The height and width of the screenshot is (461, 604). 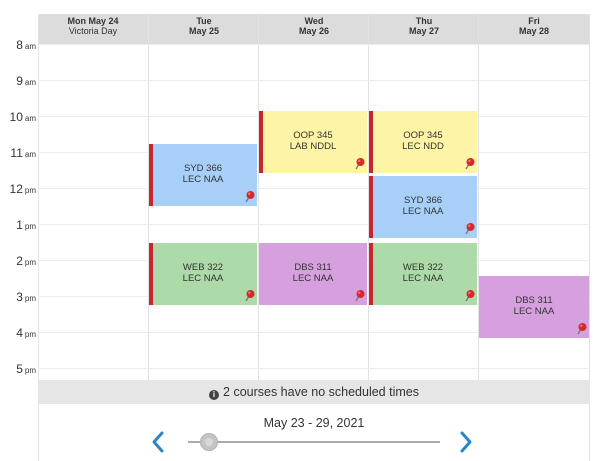 What do you see at coordinates (314, 423) in the screenshot?
I see `date-range-label: May 23 - 29, 2021` at bounding box center [314, 423].